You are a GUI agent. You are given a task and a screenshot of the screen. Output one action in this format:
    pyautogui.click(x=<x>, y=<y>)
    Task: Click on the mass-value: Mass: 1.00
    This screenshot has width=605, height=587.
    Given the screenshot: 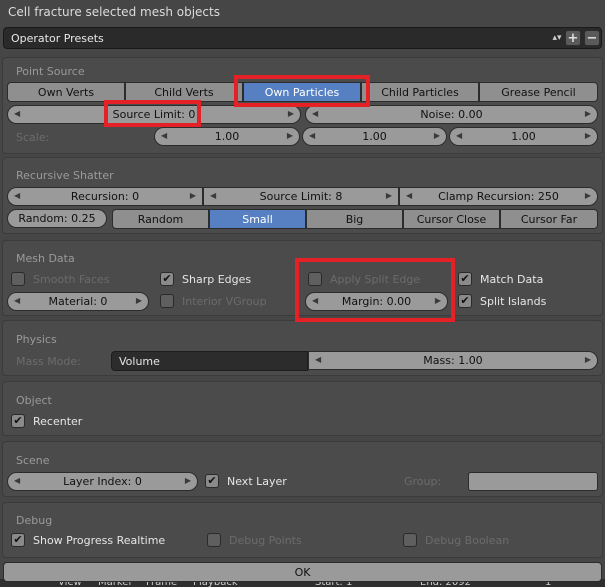 What is the action you would take?
    pyautogui.click(x=453, y=360)
    